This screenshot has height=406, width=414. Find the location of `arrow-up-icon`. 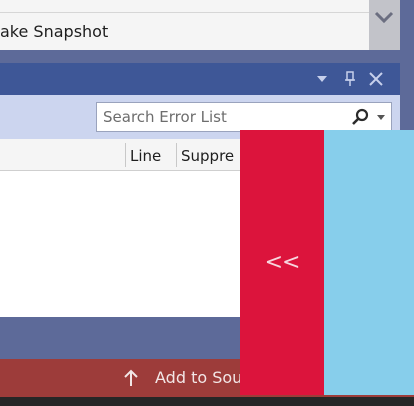

arrow-up-icon is located at coordinates (131, 377).